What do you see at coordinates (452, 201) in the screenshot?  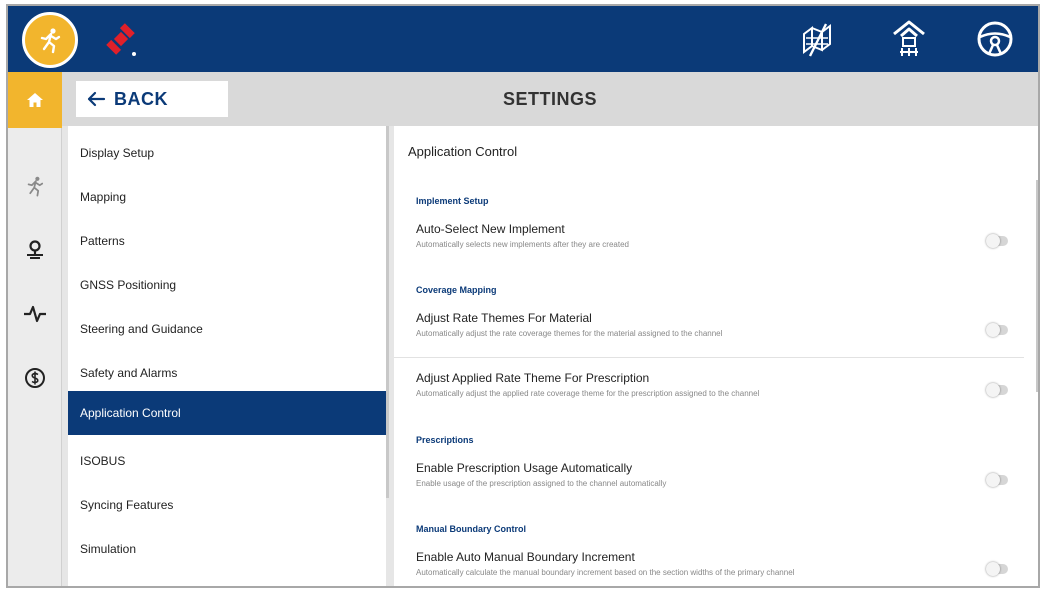 I see `section-heading: Implement Setup` at bounding box center [452, 201].